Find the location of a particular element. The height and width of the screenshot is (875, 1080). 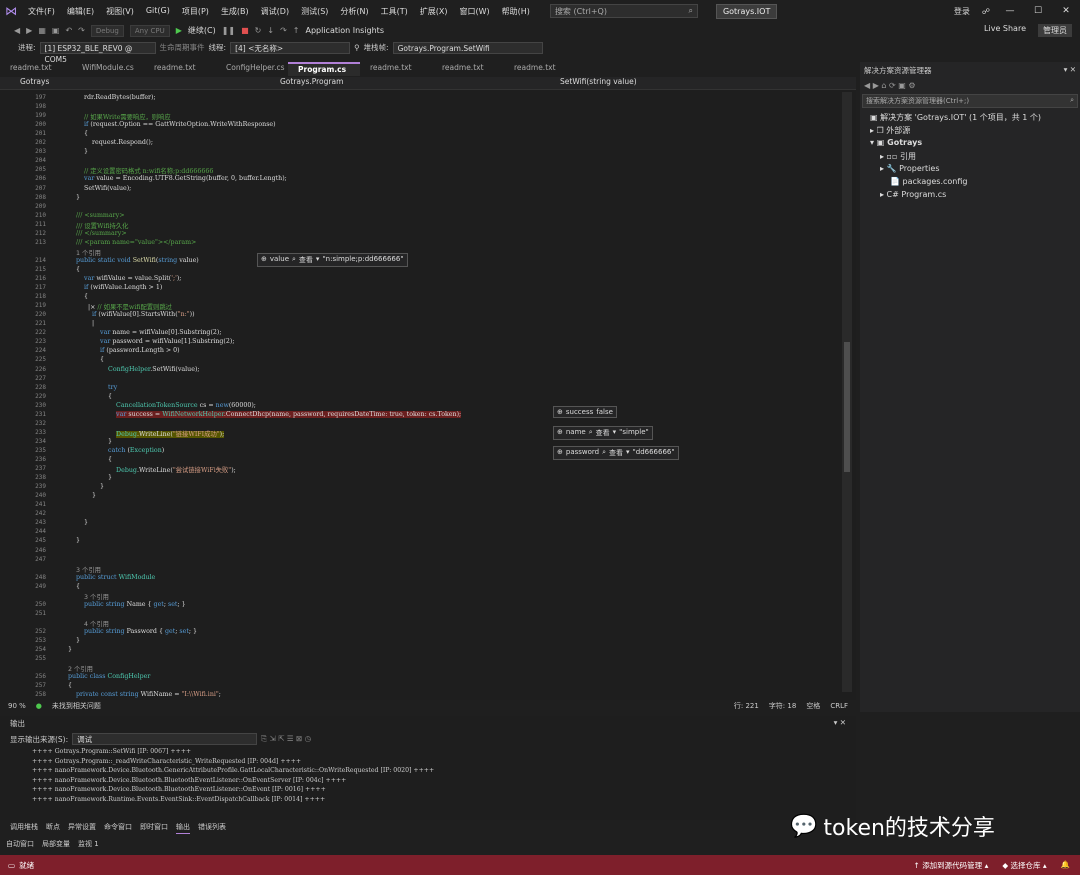

editor-scrollbar is located at coordinates (847, 392).